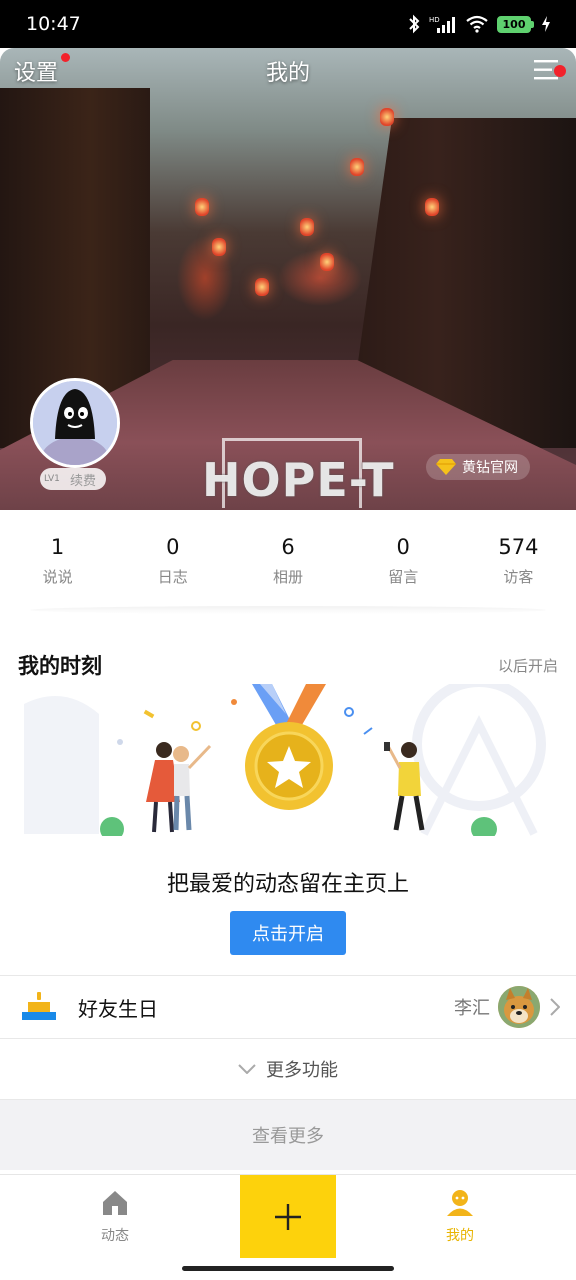 The width and height of the screenshot is (576, 1280). What do you see at coordinates (288, 665) in the screenshot?
I see `moments-header: 我的时刻 以后开启` at bounding box center [288, 665].